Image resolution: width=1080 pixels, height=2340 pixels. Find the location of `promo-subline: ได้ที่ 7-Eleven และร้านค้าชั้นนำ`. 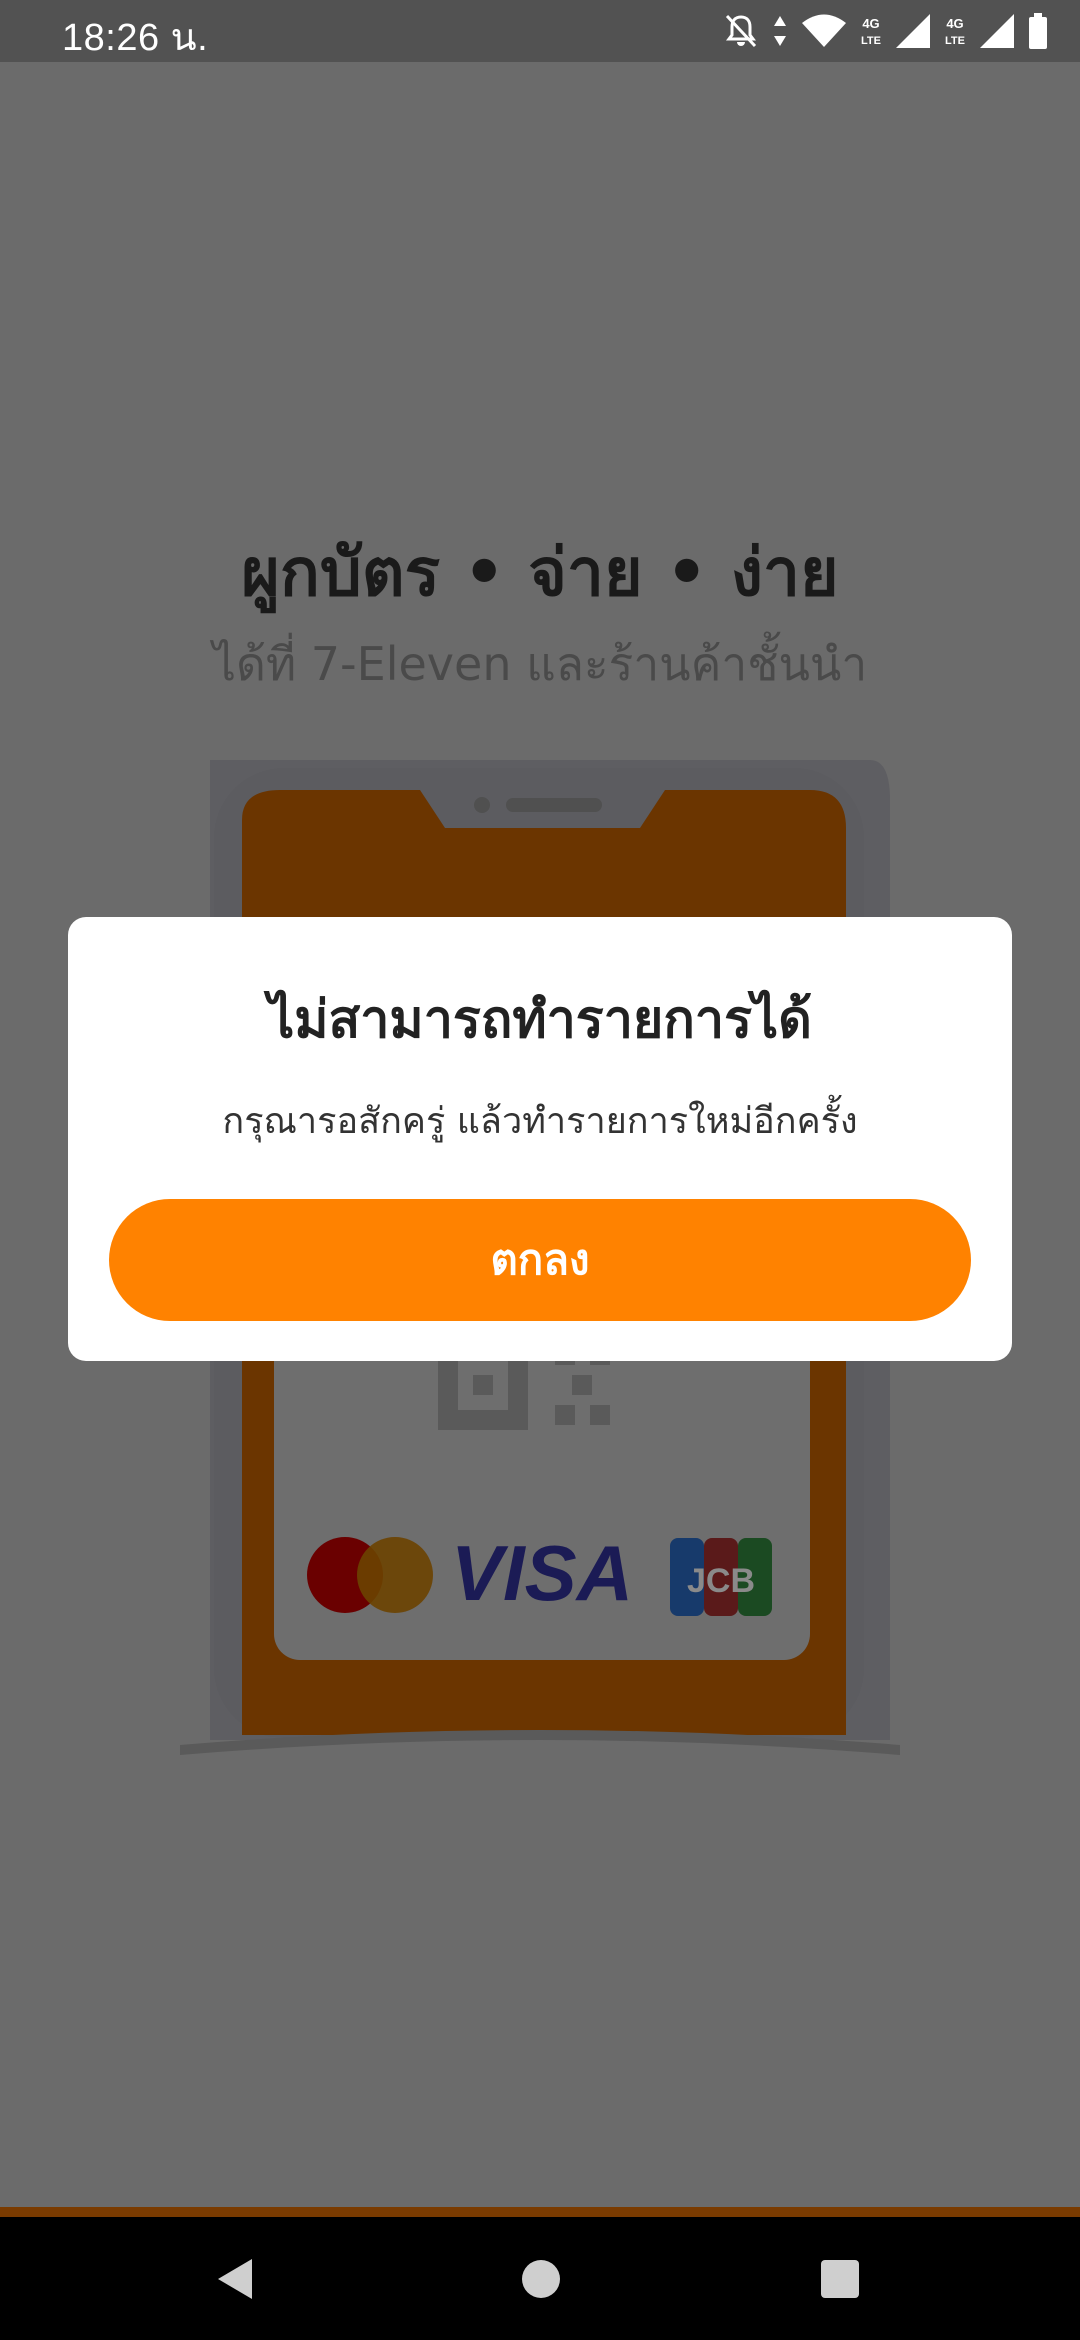

promo-subline: ได้ที่ 7-Eleven และร้านค้าชั้นนำ is located at coordinates (540, 664).